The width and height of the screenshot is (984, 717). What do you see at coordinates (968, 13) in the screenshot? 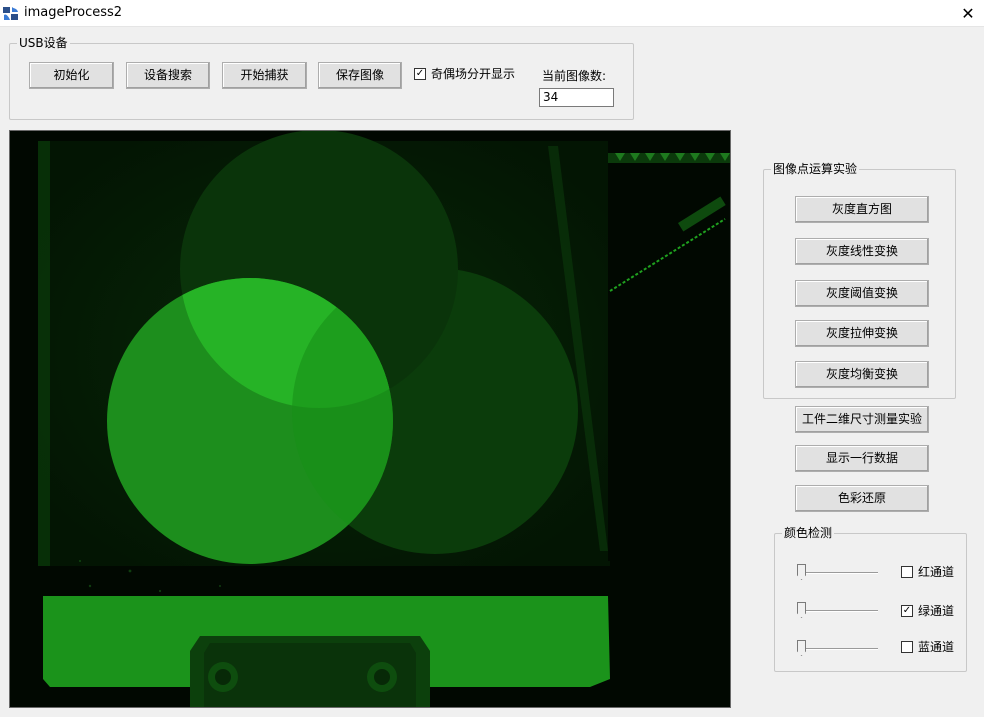
I see `close-button: ✕` at bounding box center [968, 13].